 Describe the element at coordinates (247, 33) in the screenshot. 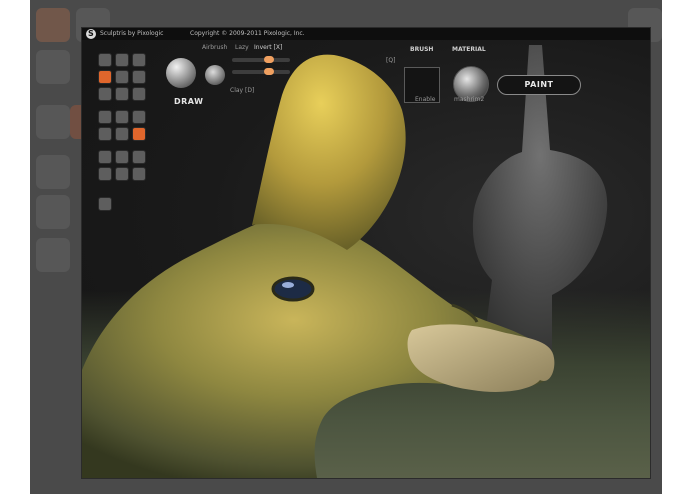

I see `copyright-text: Copyright © 2009-2011 Pixologic, Inc.` at that location.